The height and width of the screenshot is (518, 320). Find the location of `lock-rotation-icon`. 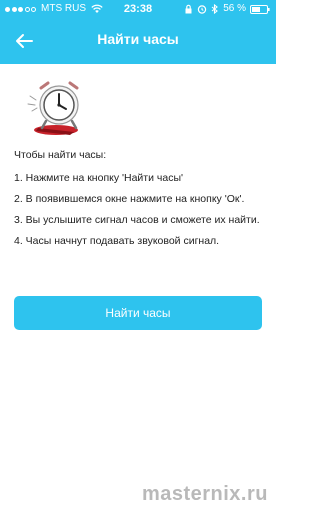

lock-rotation-icon is located at coordinates (188, 9).